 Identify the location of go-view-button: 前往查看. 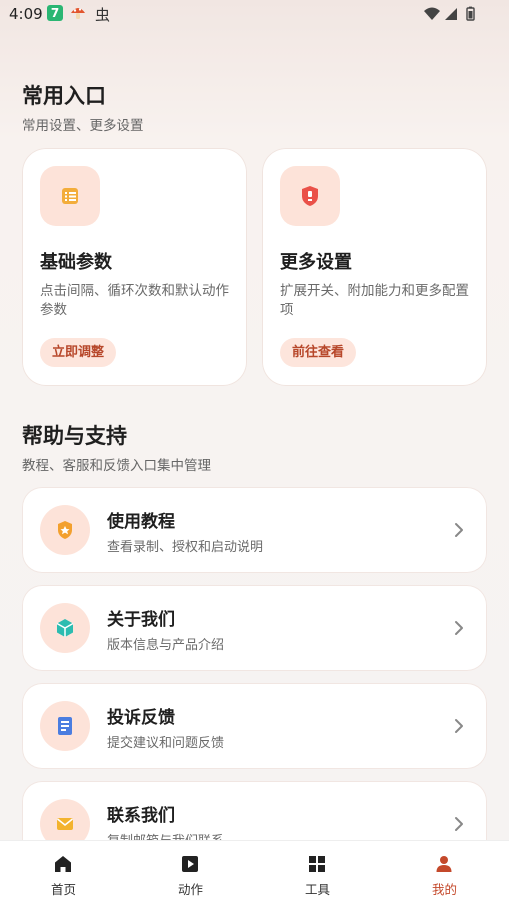
(318, 352).